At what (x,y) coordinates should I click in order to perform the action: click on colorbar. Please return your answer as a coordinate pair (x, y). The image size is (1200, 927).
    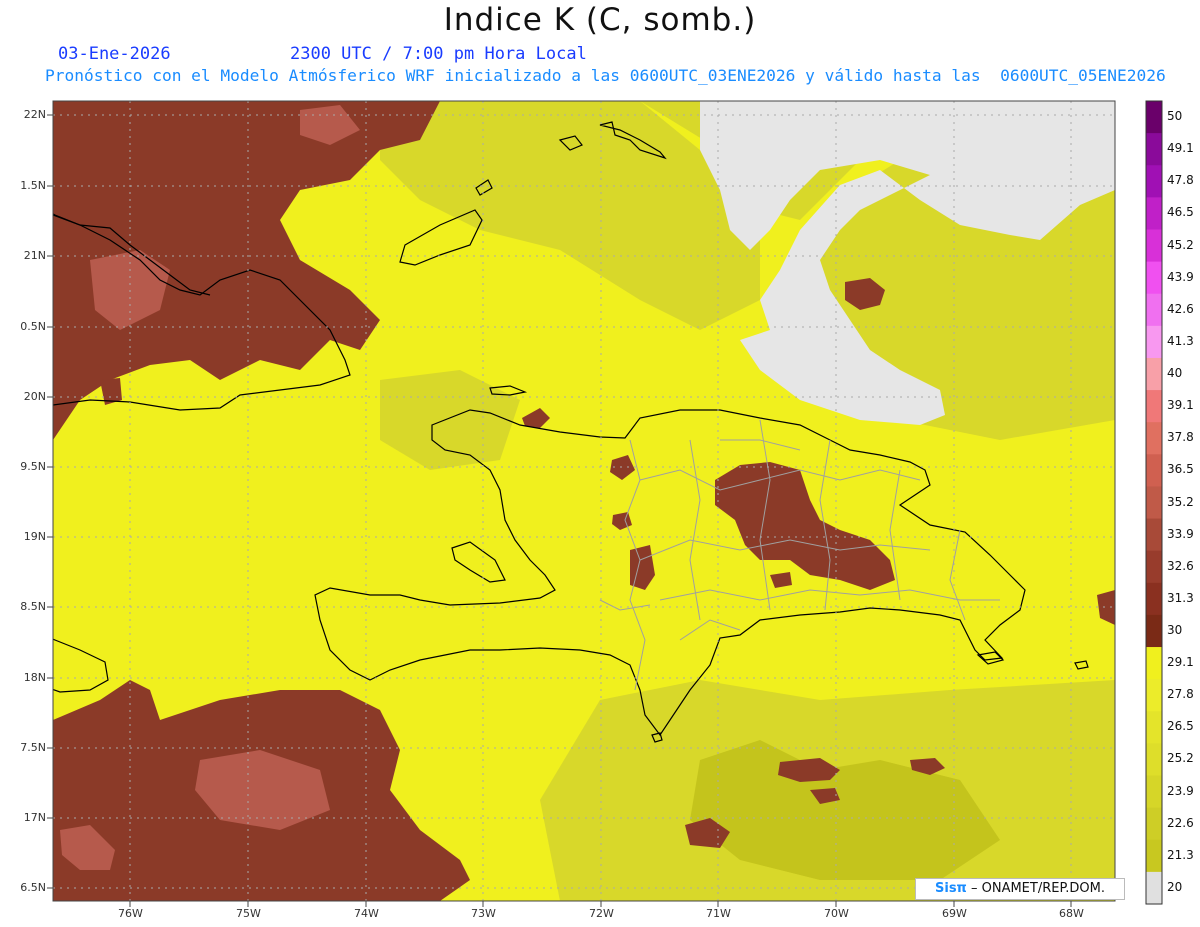
    Looking at the image, I should click on (1154, 503).